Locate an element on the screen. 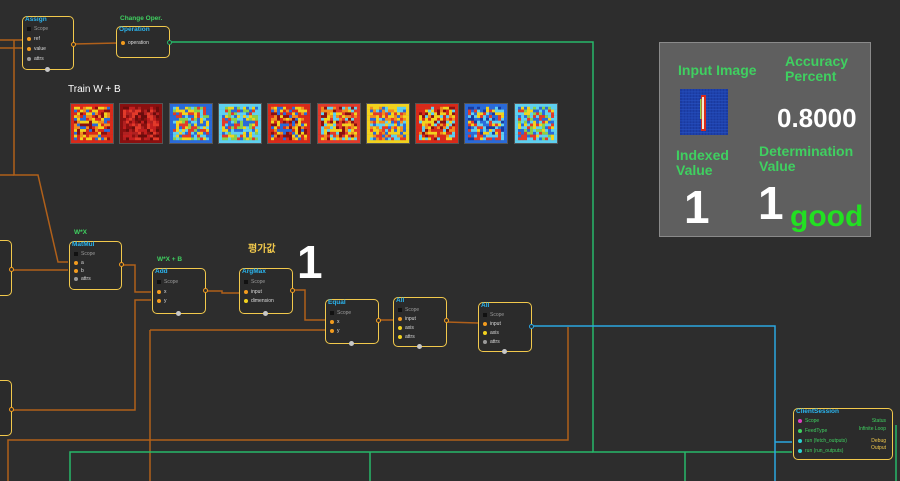  input-image-label: Input Image is located at coordinates (717, 70).